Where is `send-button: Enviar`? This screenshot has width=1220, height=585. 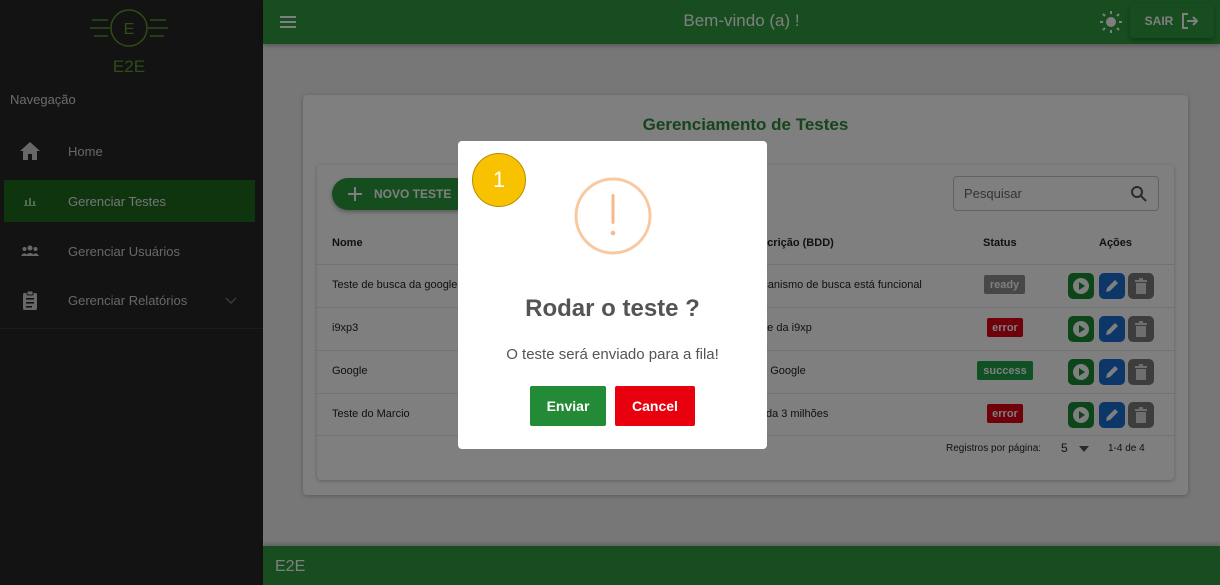
send-button: Enviar is located at coordinates (568, 406).